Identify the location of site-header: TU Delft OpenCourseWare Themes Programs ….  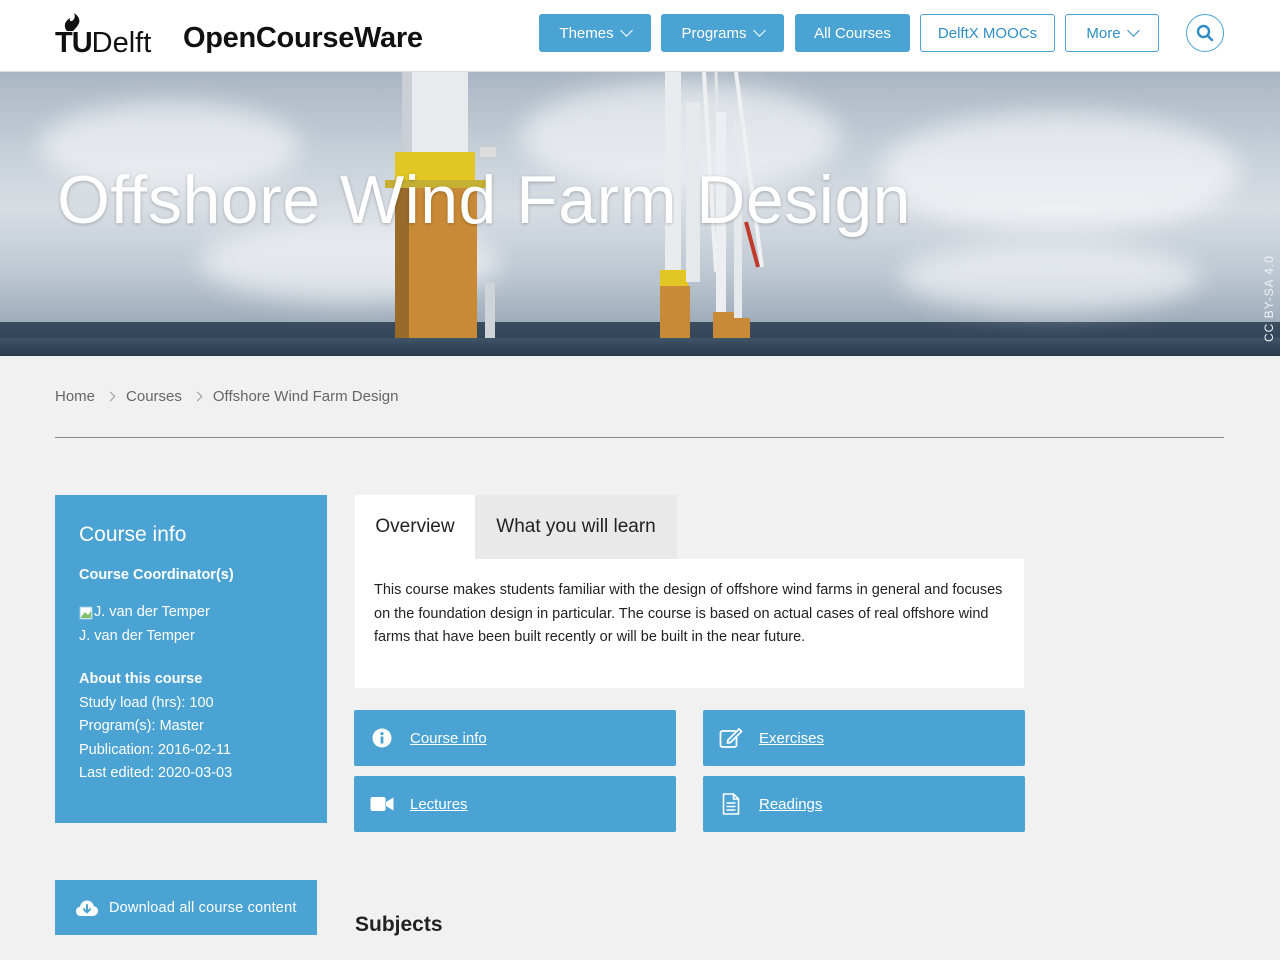
(640, 36).